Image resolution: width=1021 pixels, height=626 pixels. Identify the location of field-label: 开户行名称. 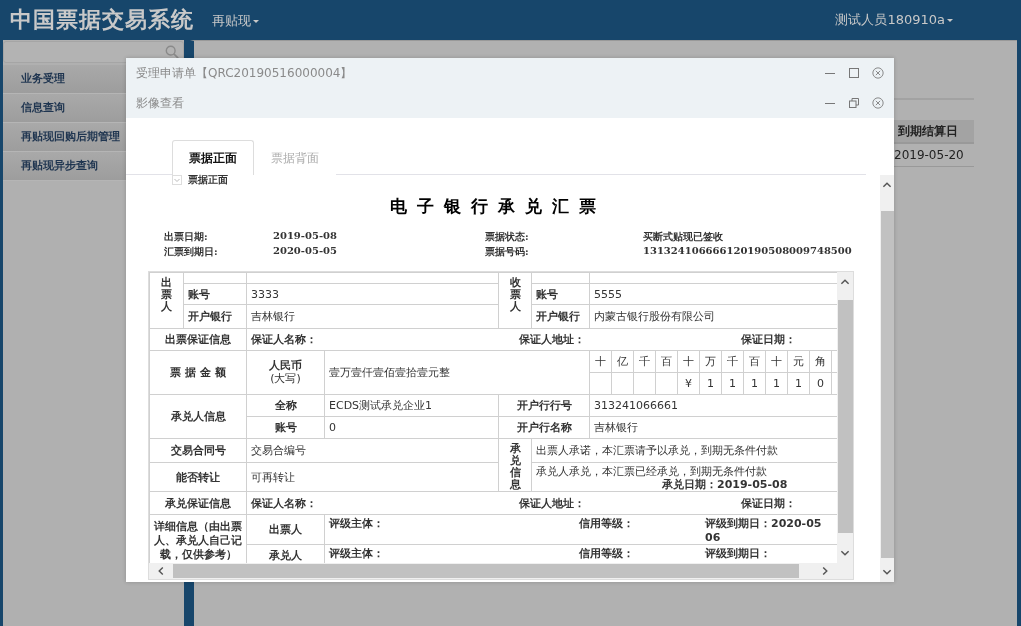
(544, 427).